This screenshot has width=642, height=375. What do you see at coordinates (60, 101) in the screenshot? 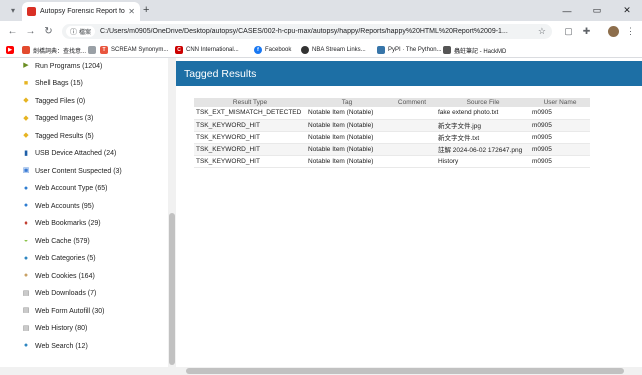
I see `sidebar-item-label: Tagged Files (0)` at bounding box center [60, 101].